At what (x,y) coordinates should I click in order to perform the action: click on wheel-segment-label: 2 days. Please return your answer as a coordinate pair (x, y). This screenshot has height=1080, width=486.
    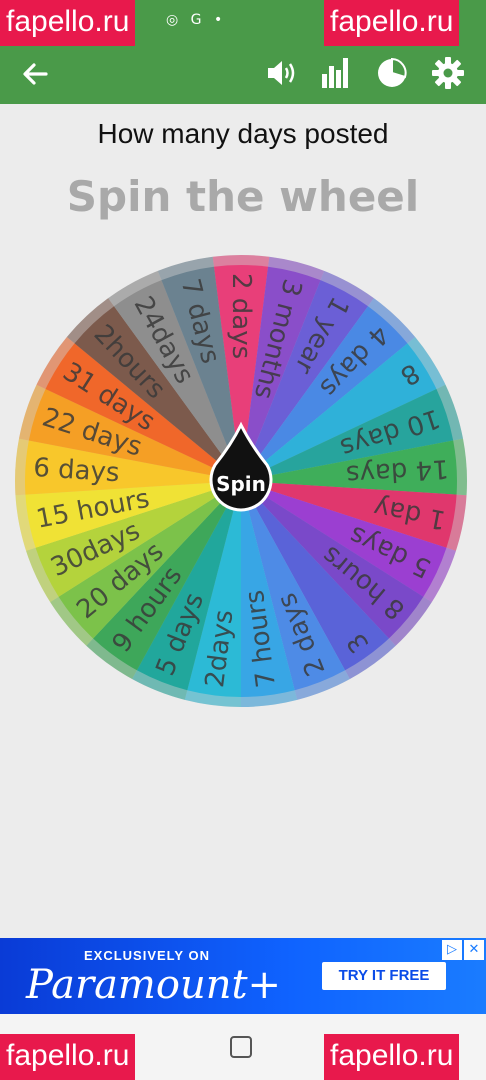
    Looking at the image, I should click on (241, 316).